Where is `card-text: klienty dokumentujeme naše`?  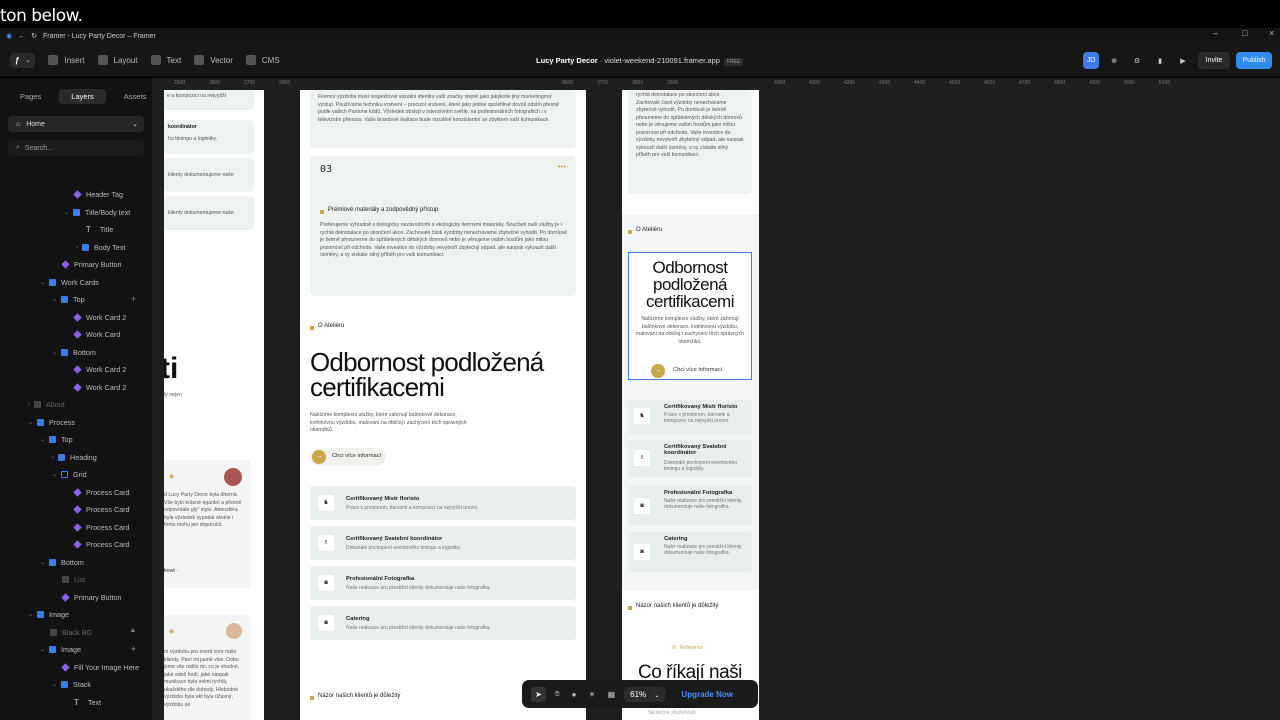 card-text: klienty dokumentujeme naše is located at coordinates (201, 213).